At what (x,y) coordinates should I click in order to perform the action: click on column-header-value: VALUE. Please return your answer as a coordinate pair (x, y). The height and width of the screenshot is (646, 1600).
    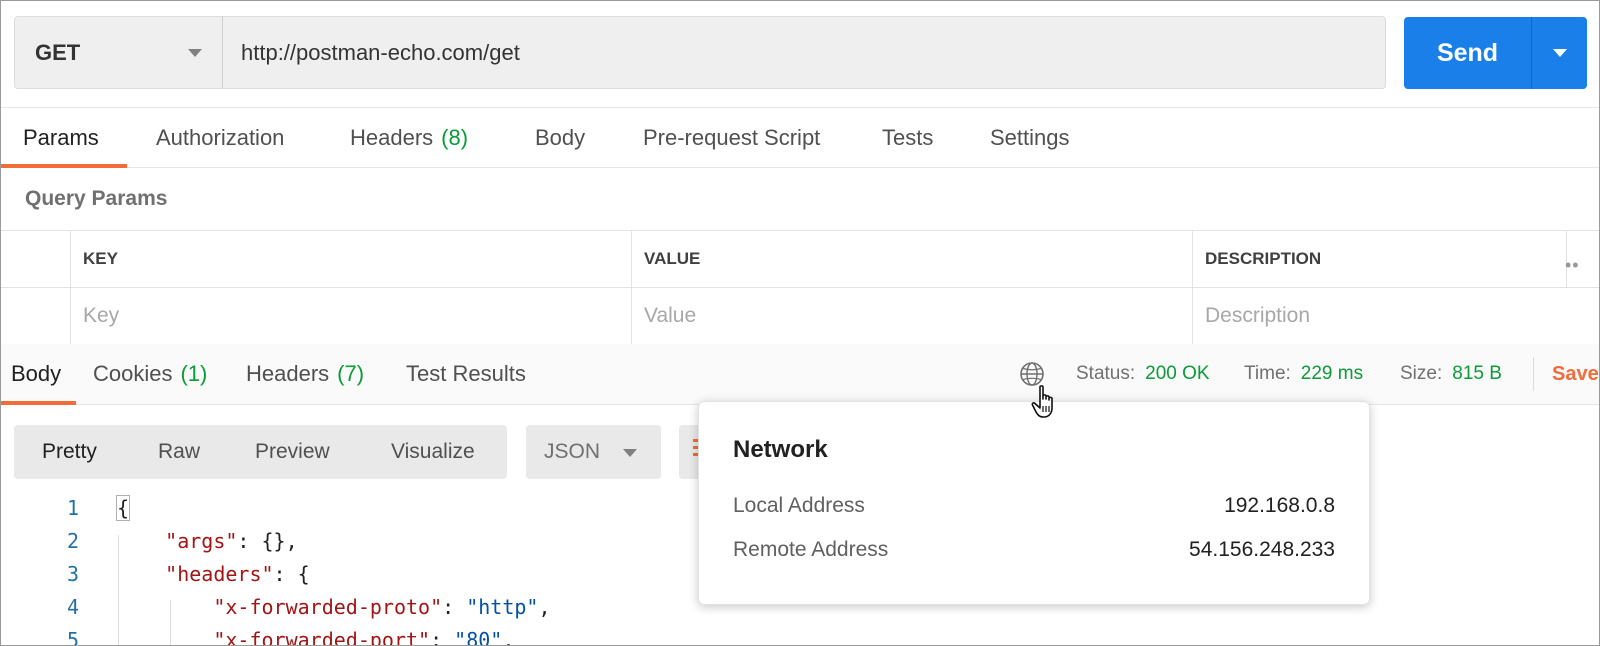
    Looking at the image, I should click on (911, 259).